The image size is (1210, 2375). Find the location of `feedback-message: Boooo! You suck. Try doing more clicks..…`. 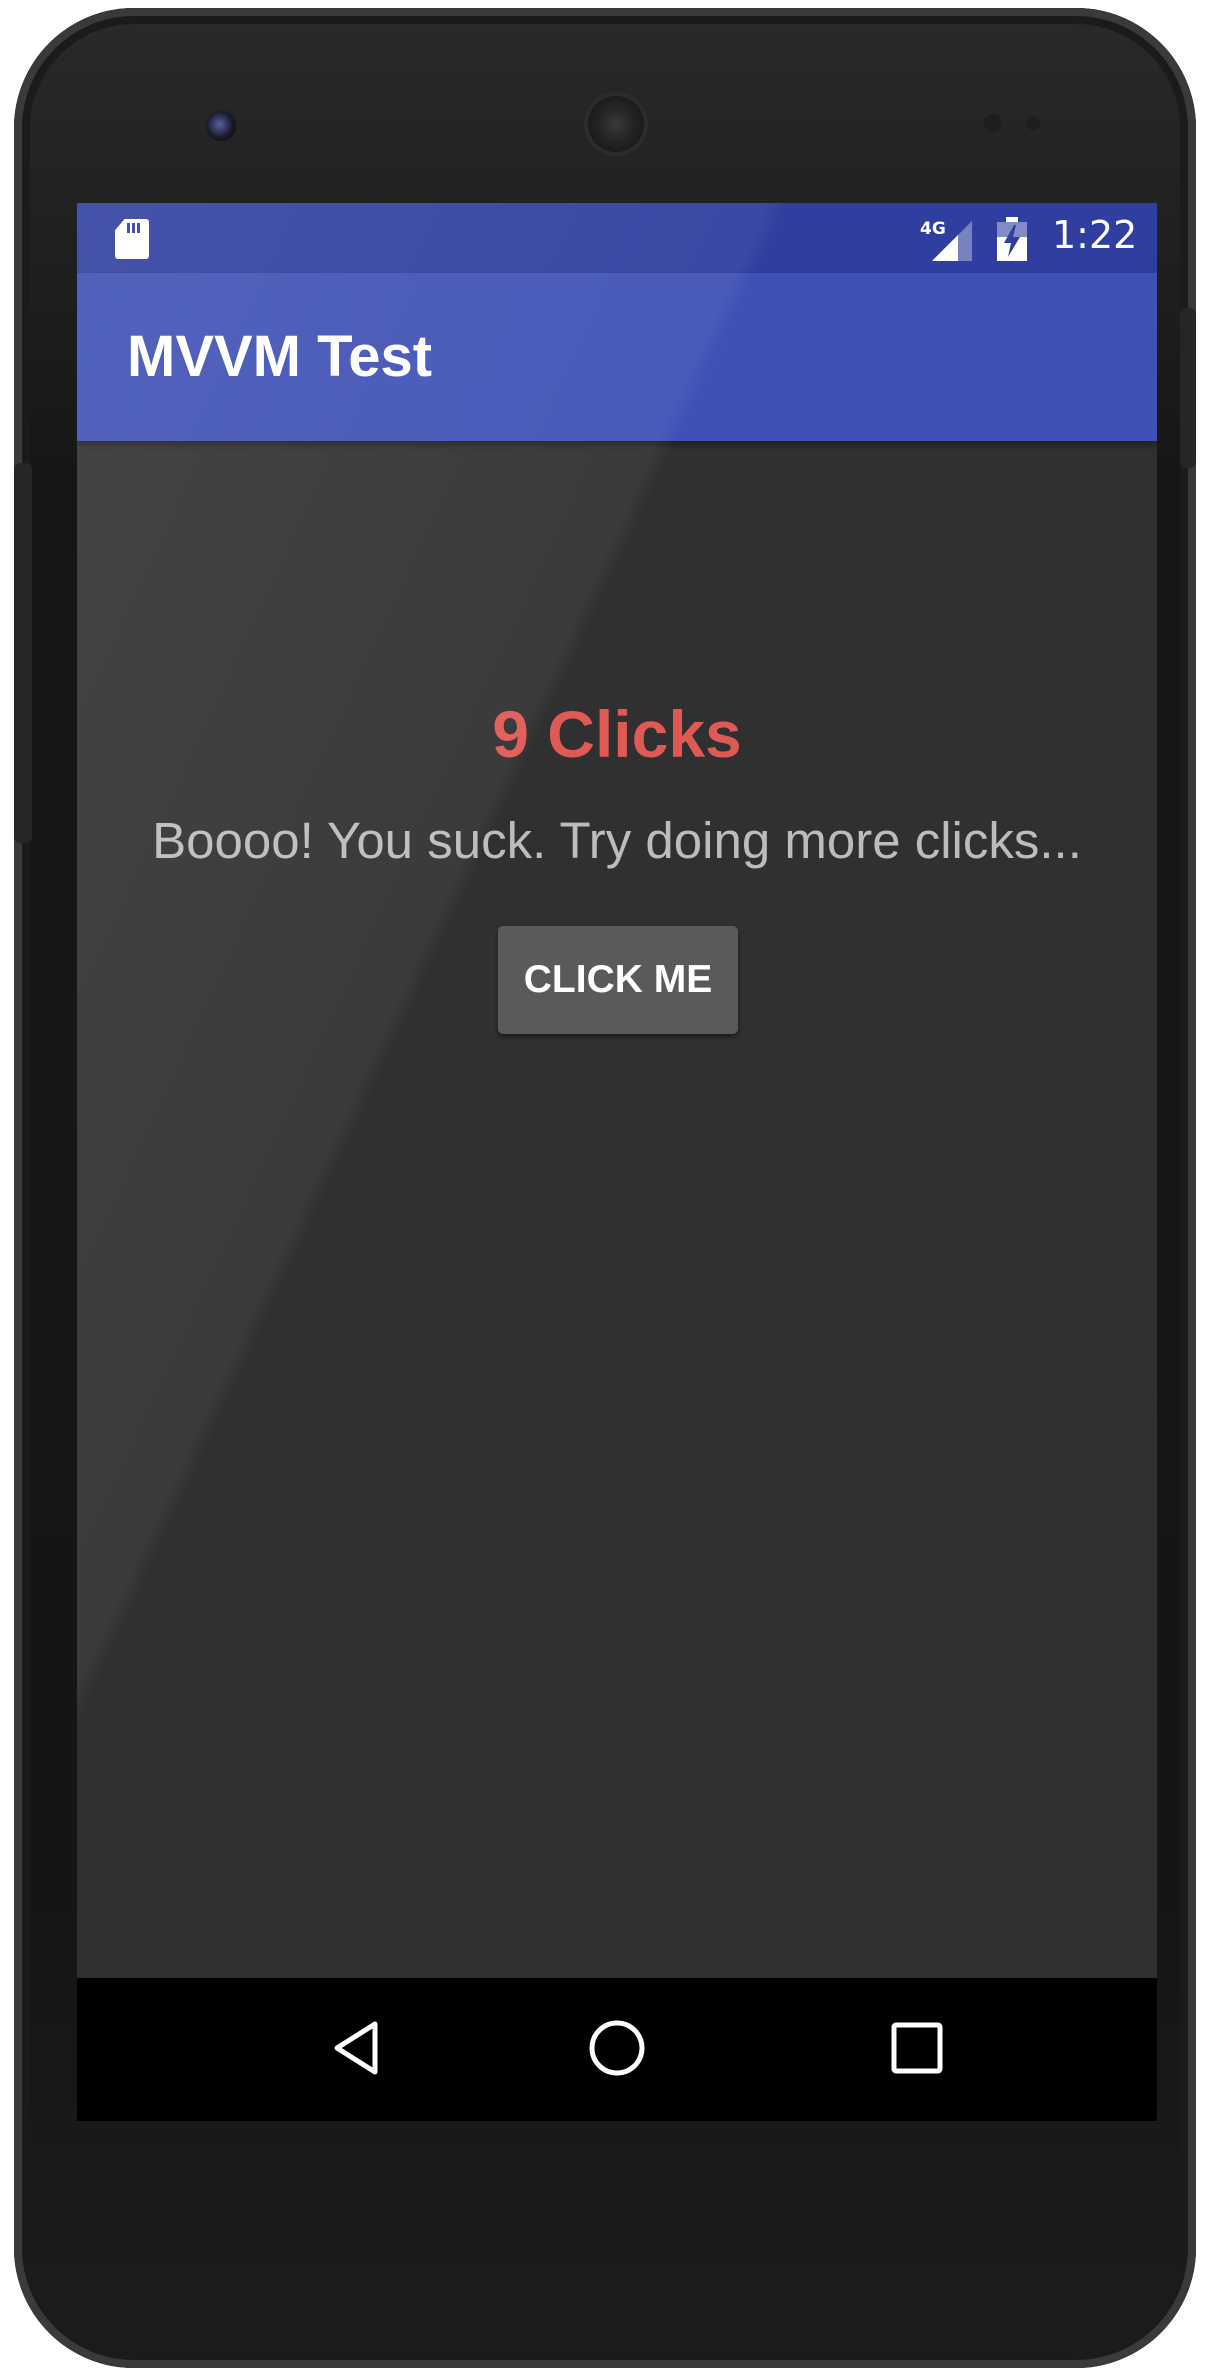

feedback-message: Boooo! You suck. Try doing more clicks..… is located at coordinates (617, 840).